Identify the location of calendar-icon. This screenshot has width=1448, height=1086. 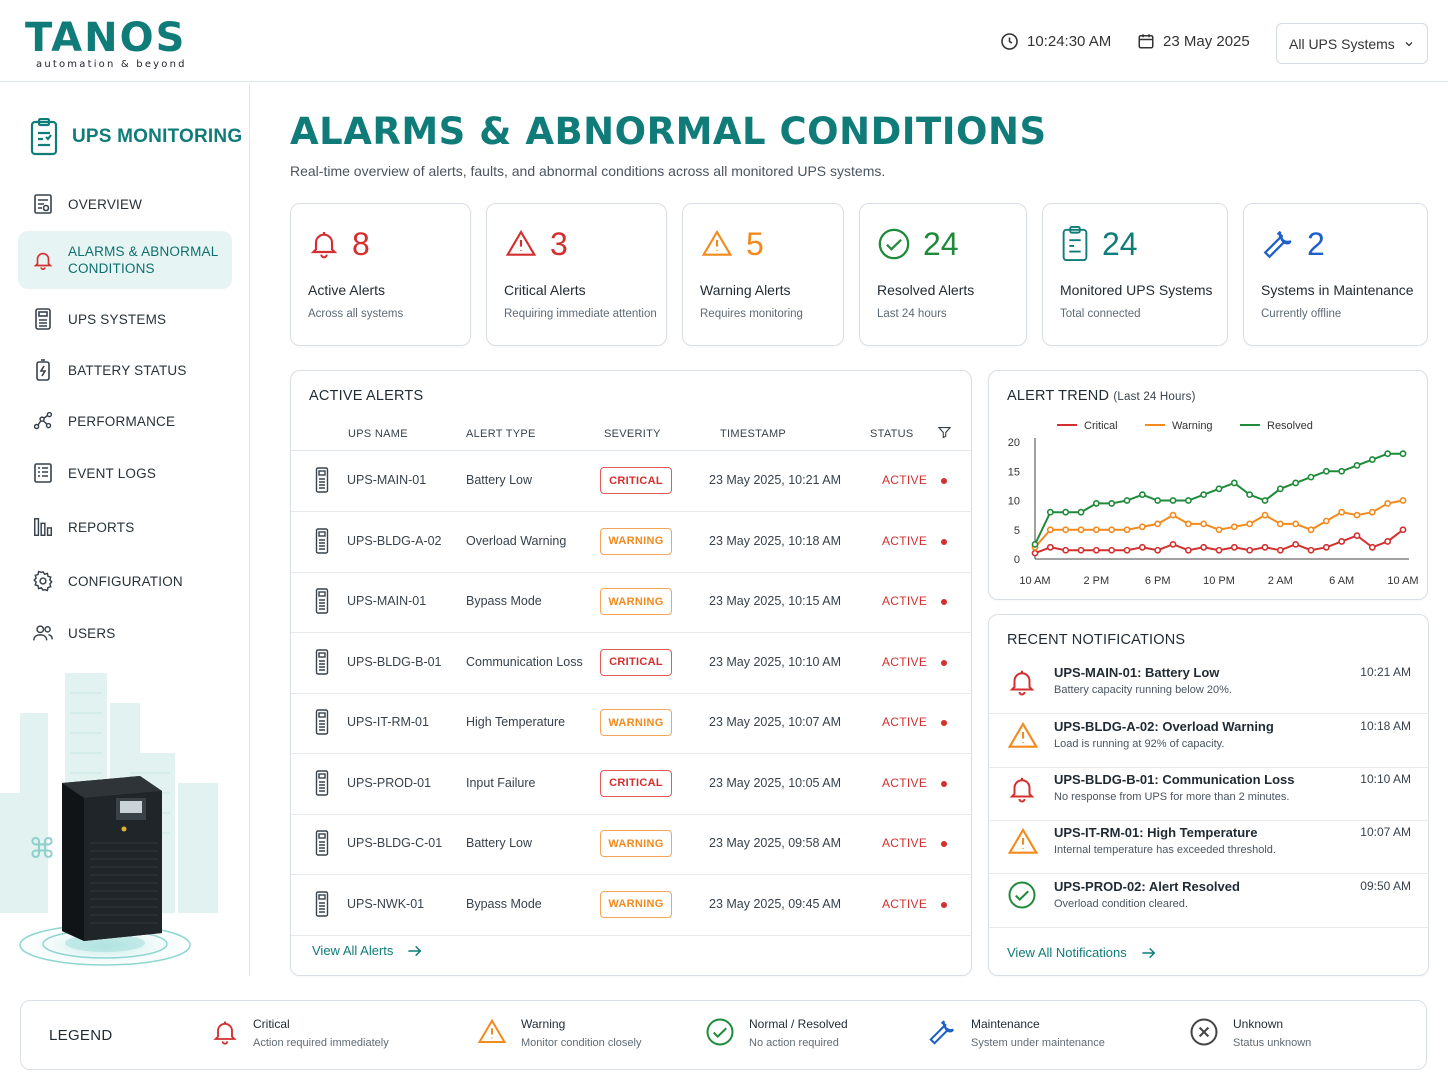
(1146, 41).